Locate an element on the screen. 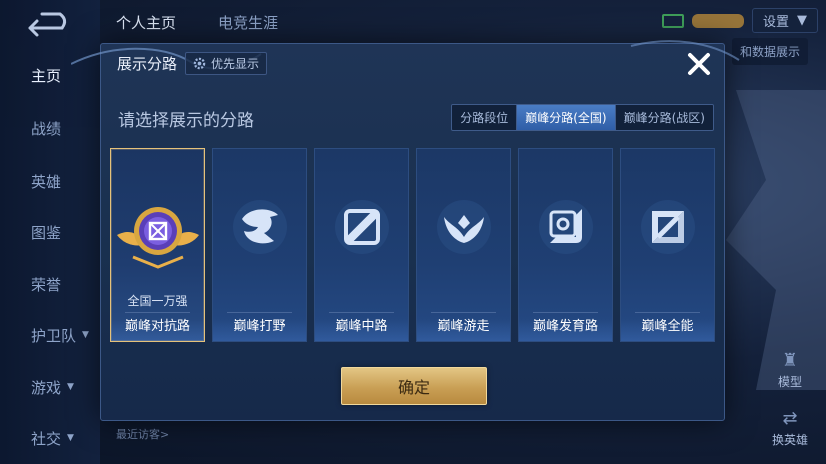  tab-esports-career: 电竞生涯 is located at coordinates (248, 22).